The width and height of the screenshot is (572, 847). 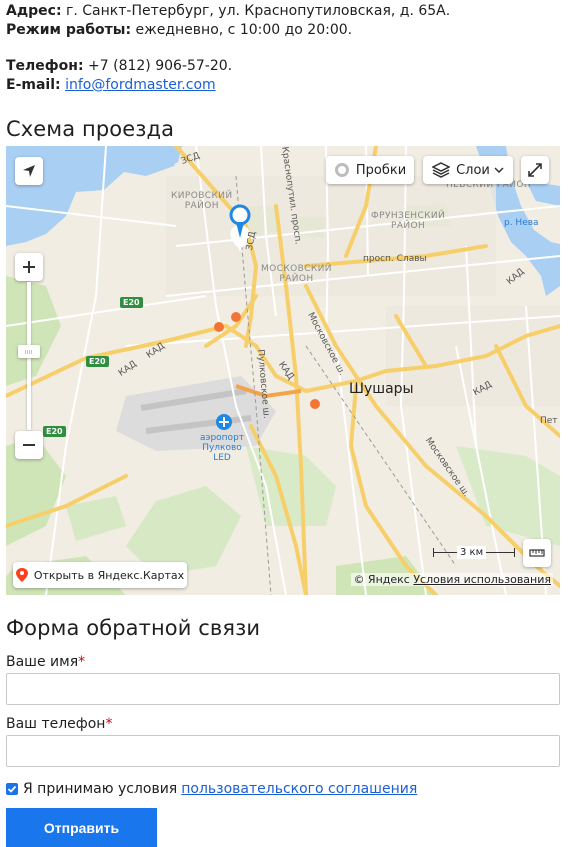 What do you see at coordinates (499, 170) in the screenshot?
I see `chevron-down-icon` at bounding box center [499, 170].